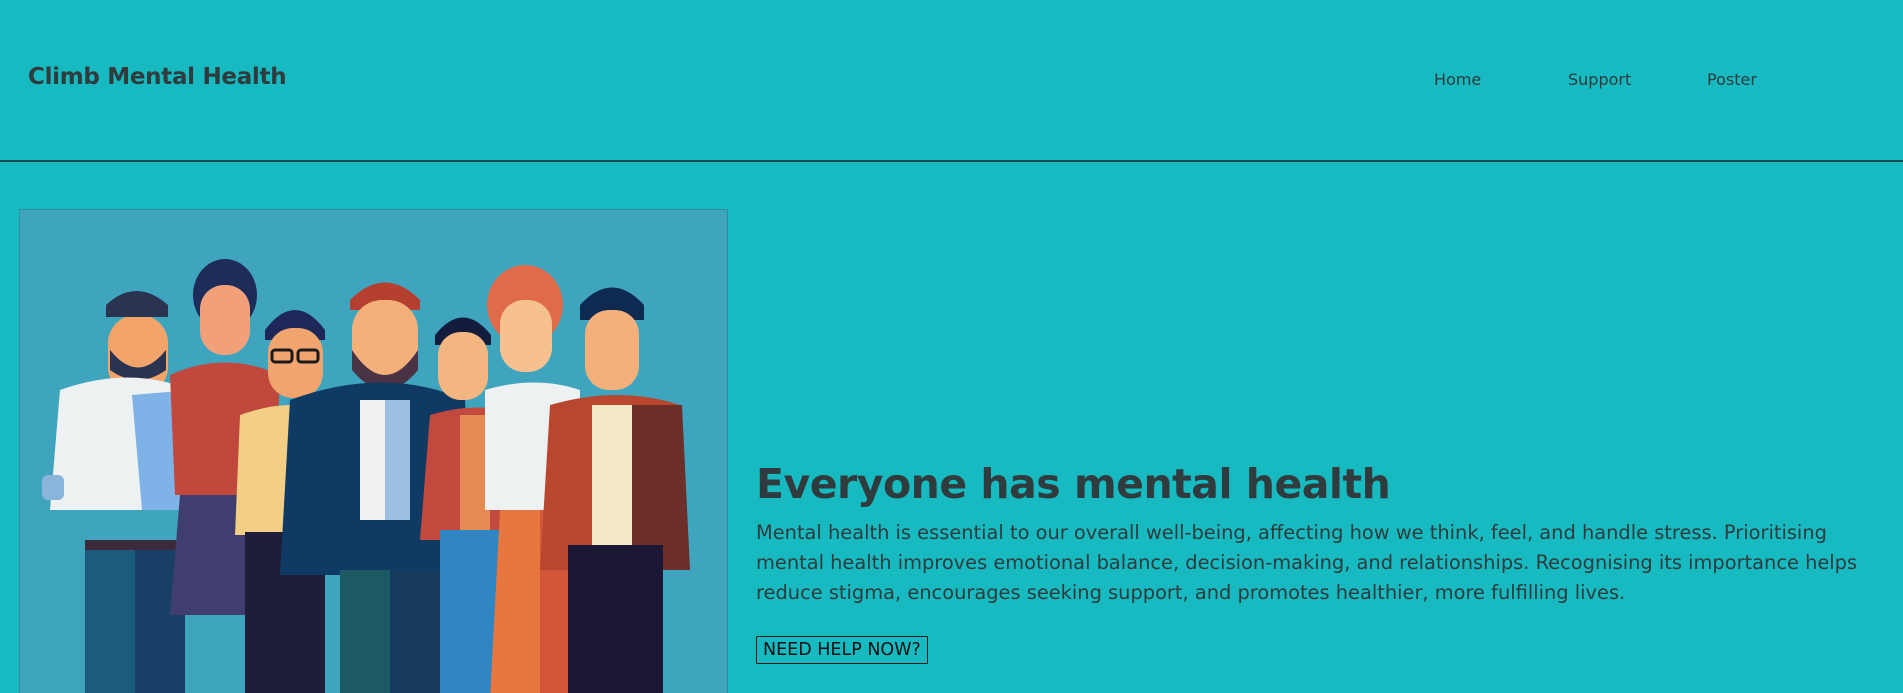  I want to click on brand-logo-text: Climb Mental Health, so click(157, 77).